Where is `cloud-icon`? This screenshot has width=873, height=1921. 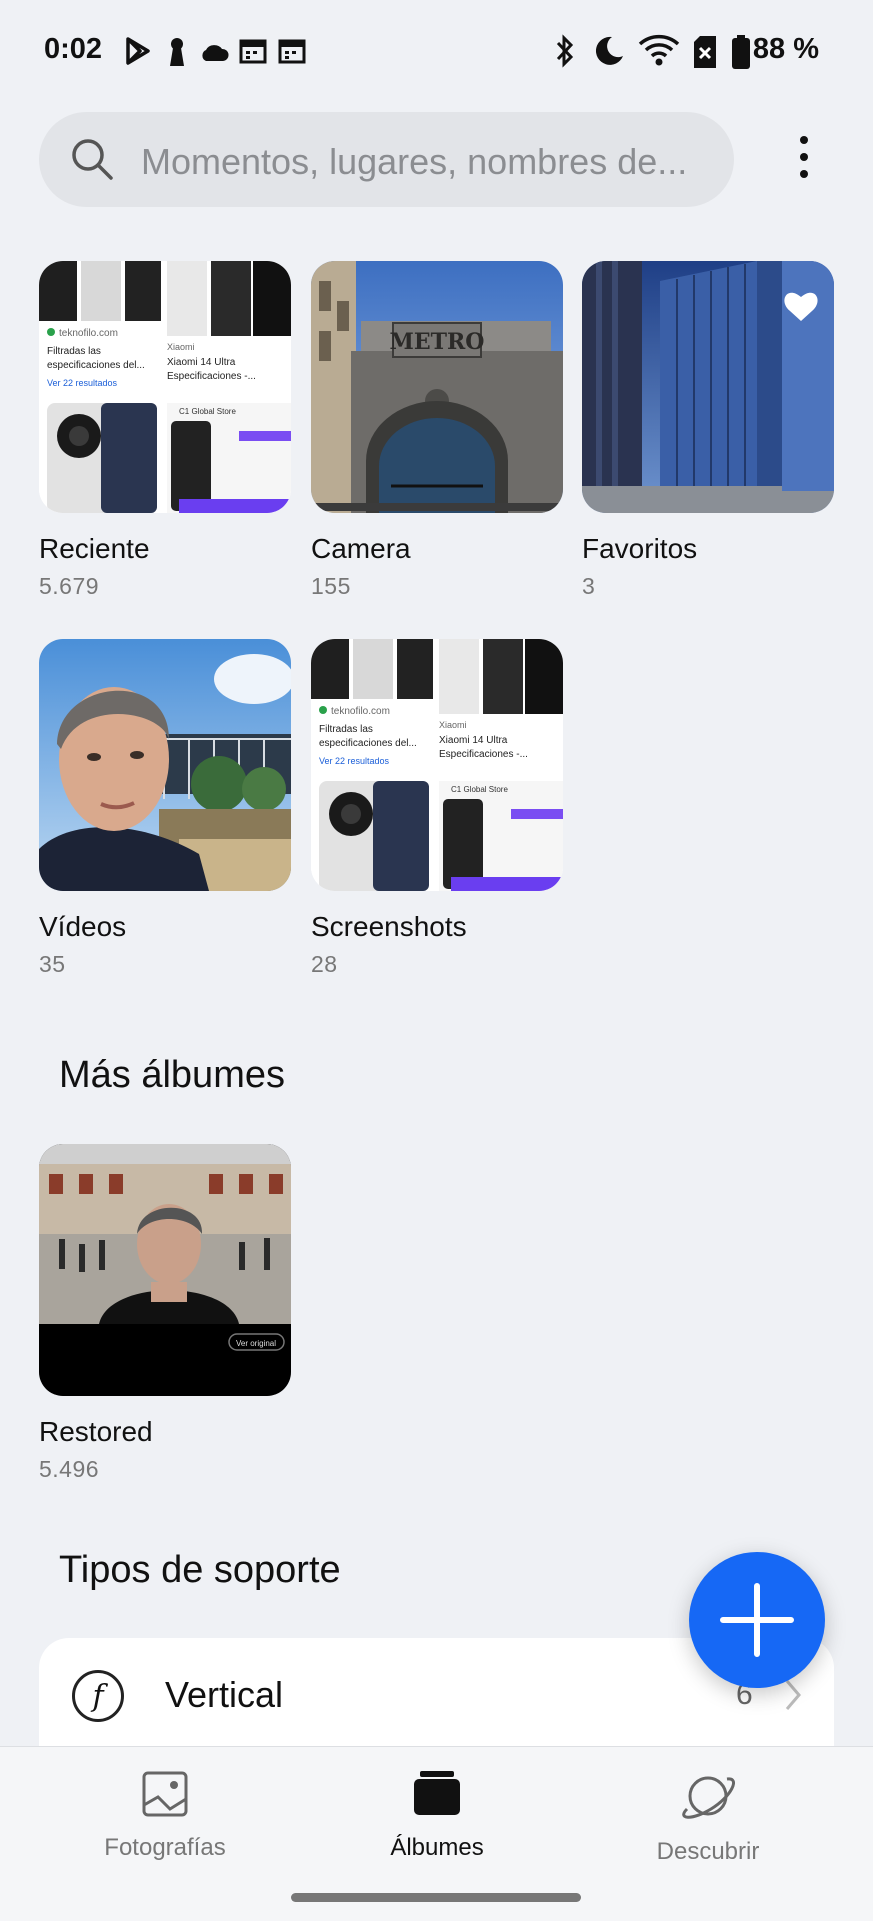
cloud-icon is located at coordinates (215, 53).